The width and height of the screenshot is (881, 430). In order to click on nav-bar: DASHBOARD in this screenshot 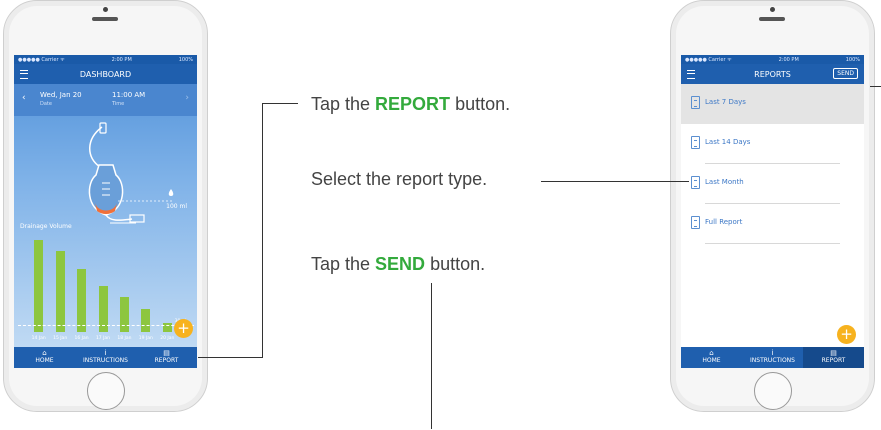, I will do `click(105, 74)`.